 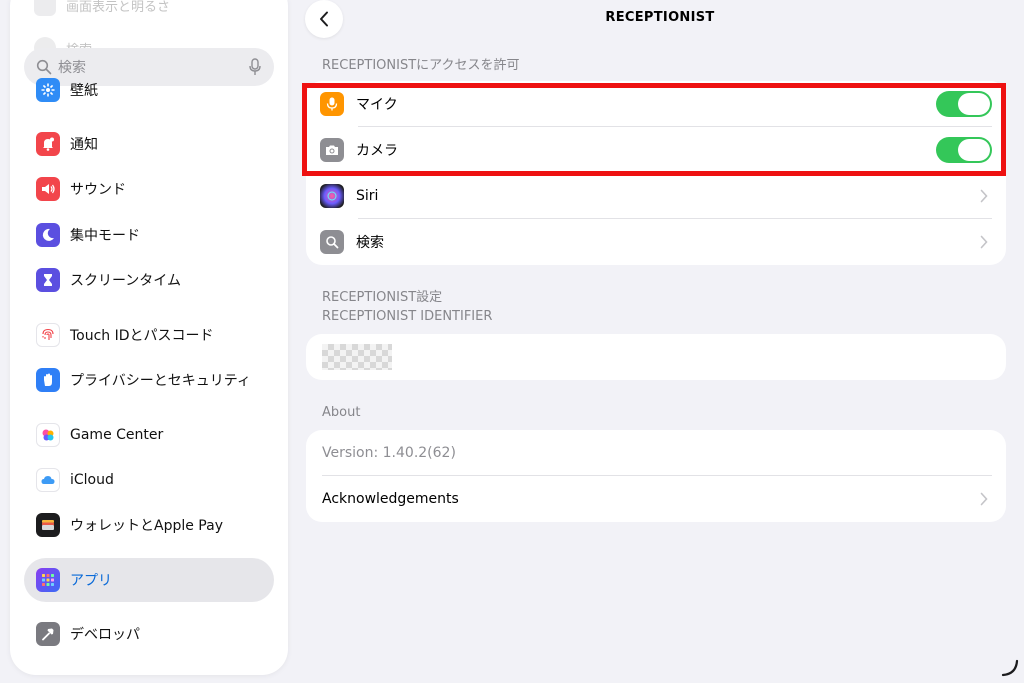 What do you see at coordinates (1010, 668) in the screenshot?
I see `resize-handle-icon` at bounding box center [1010, 668].